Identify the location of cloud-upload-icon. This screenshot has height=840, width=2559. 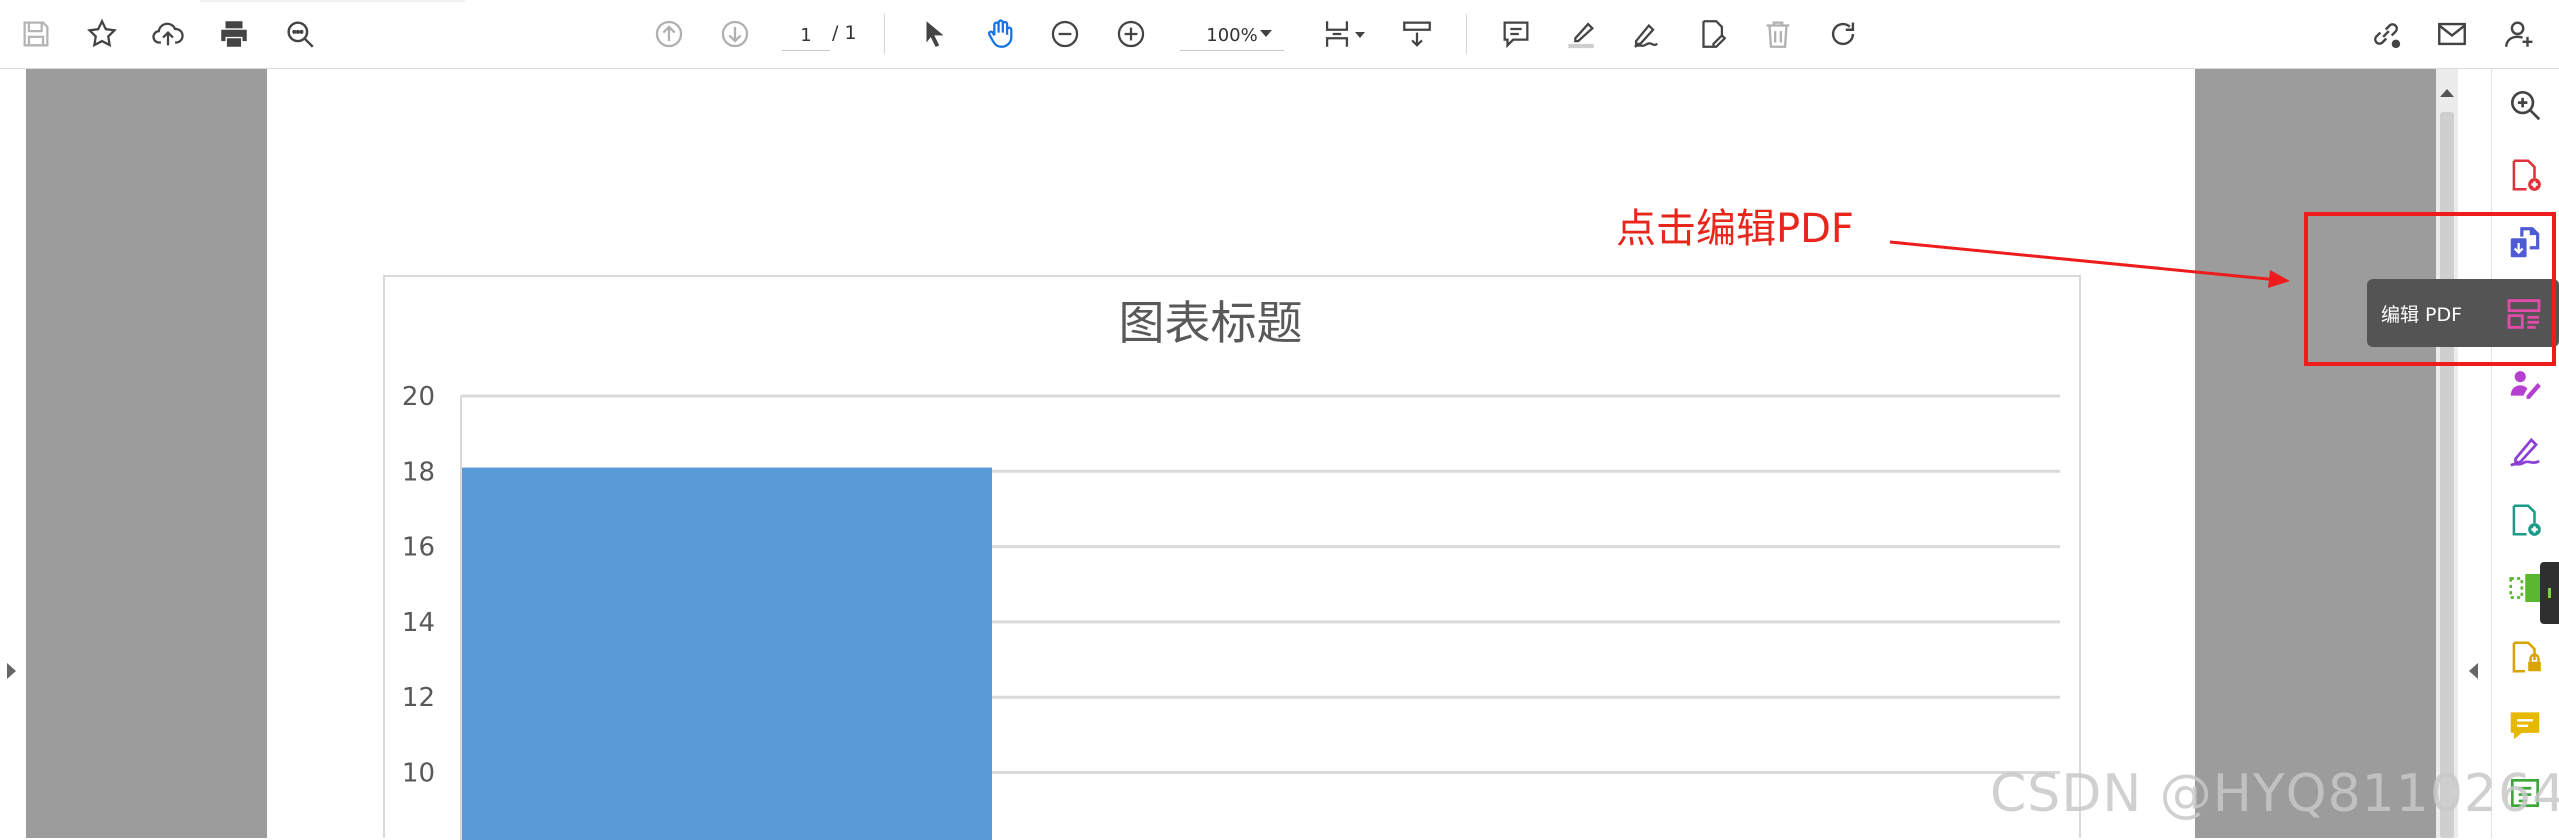
(168, 34).